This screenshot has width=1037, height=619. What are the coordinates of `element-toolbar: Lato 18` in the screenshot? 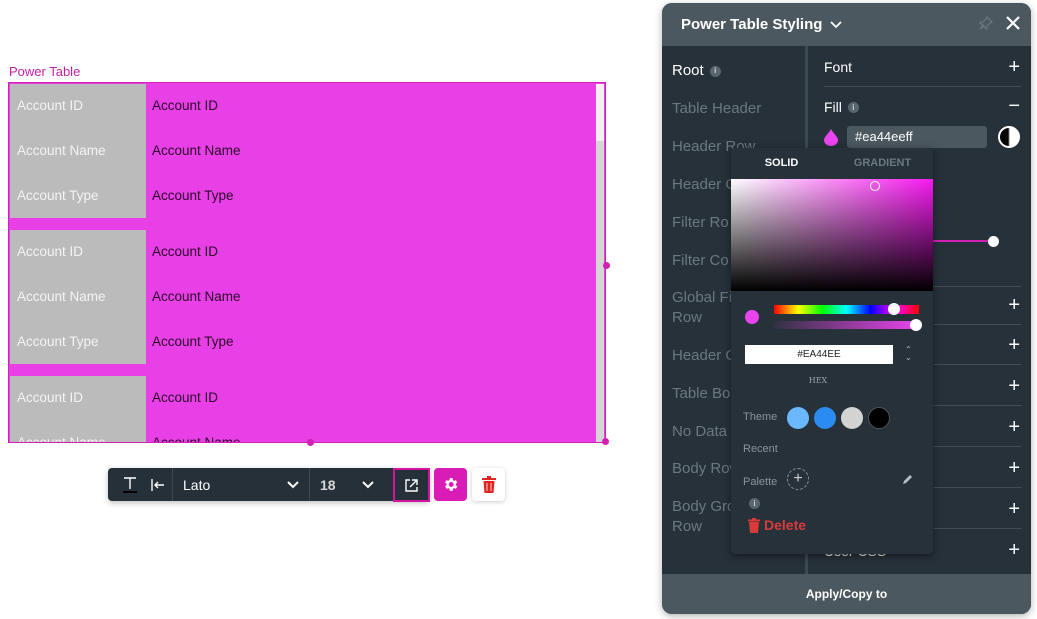 It's located at (269, 484).